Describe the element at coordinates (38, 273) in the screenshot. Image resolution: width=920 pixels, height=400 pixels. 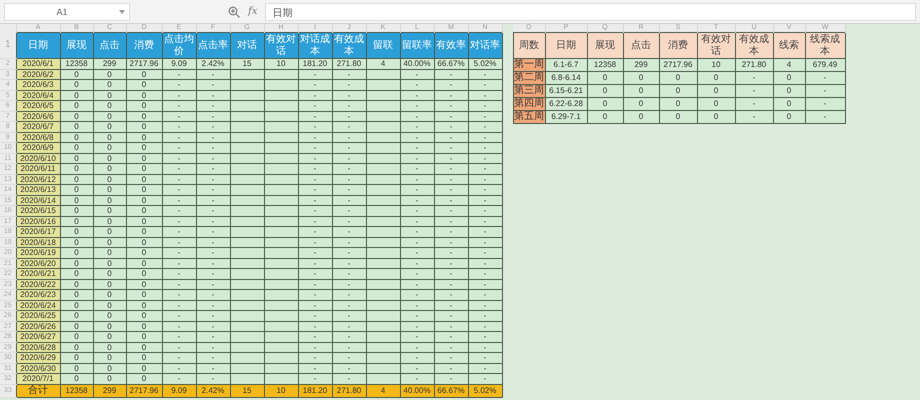
I see `row-label: 2020/6/21` at that location.